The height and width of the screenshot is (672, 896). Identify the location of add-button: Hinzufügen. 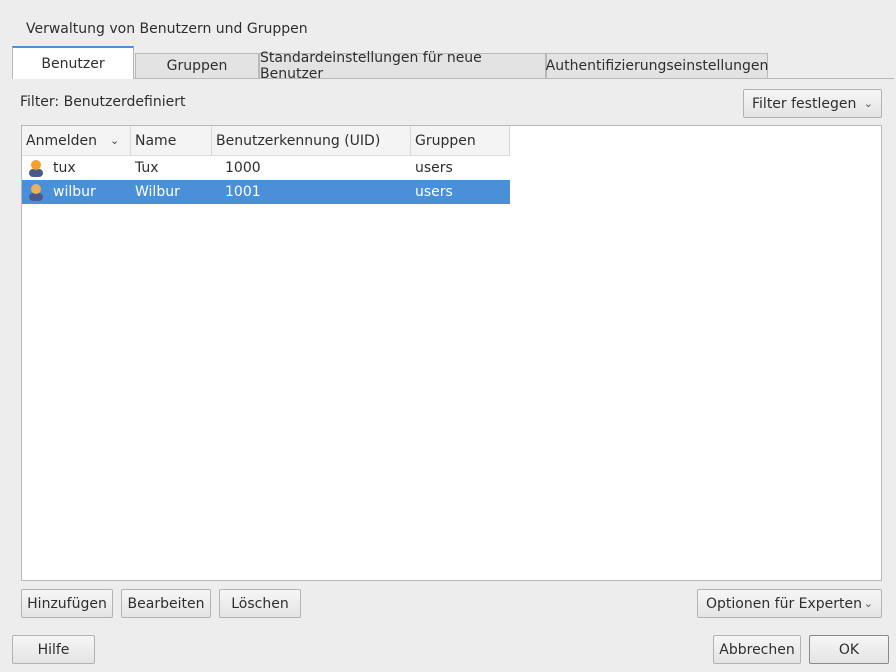
(67, 603).